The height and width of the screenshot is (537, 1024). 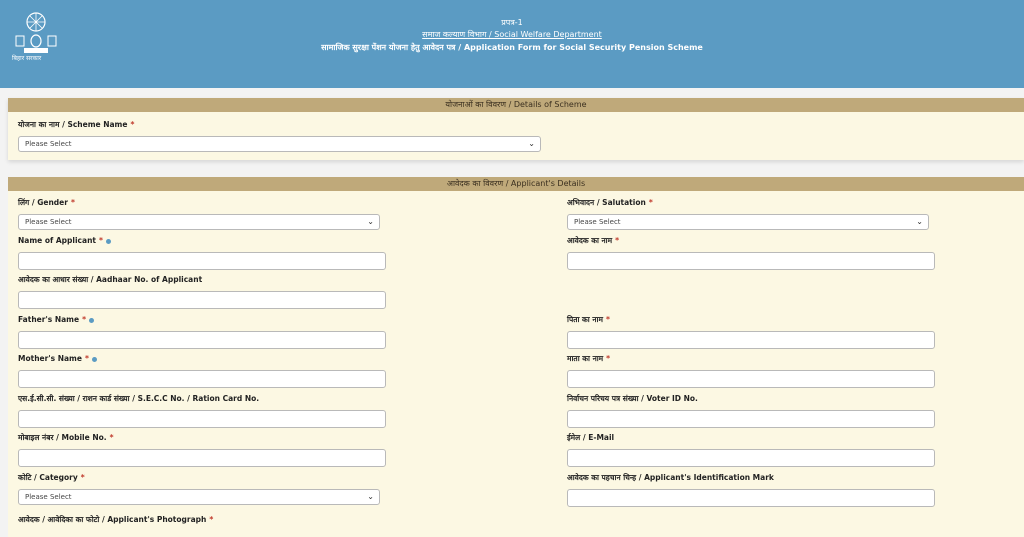 I want to click on applicant-section-title: आवेदक का विवरण / Applicant's Details, so click(x=516, y=184).